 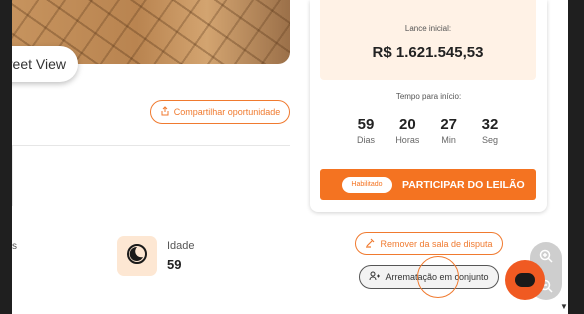 I want to click on countdown-unit: Seg, so click(x=489, y=140).